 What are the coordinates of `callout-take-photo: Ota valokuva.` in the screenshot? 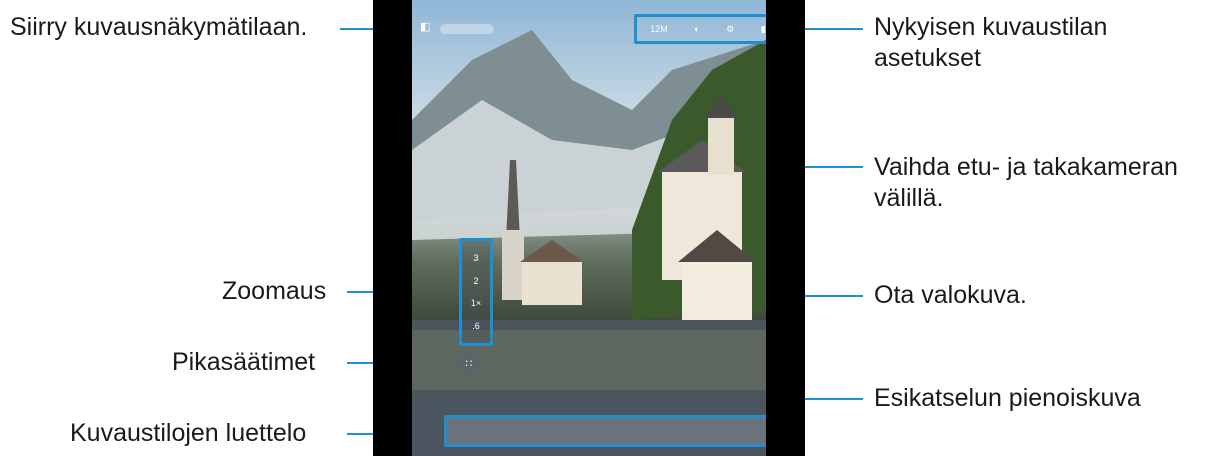 It's located at (950, 295).